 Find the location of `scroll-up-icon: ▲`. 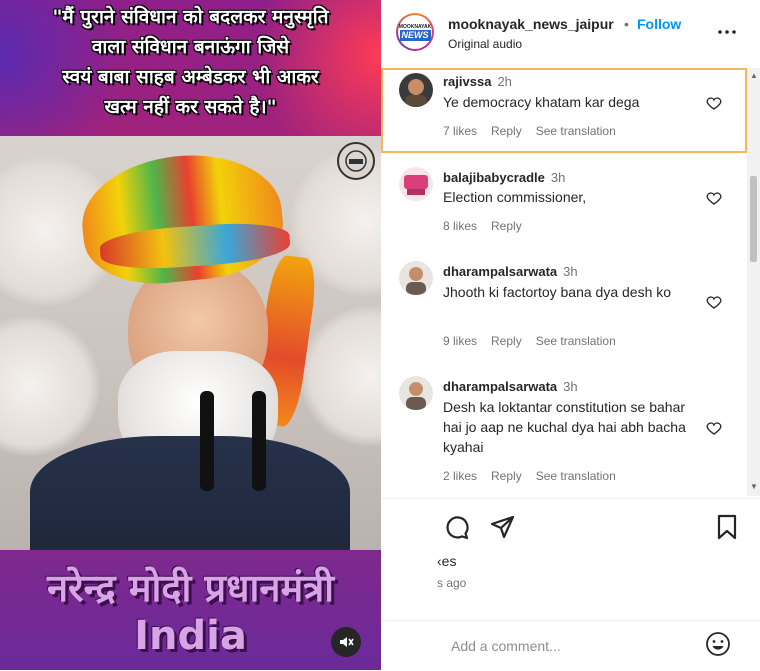

scroll-up-icon: ▲ is located at coordinates (754, 75).